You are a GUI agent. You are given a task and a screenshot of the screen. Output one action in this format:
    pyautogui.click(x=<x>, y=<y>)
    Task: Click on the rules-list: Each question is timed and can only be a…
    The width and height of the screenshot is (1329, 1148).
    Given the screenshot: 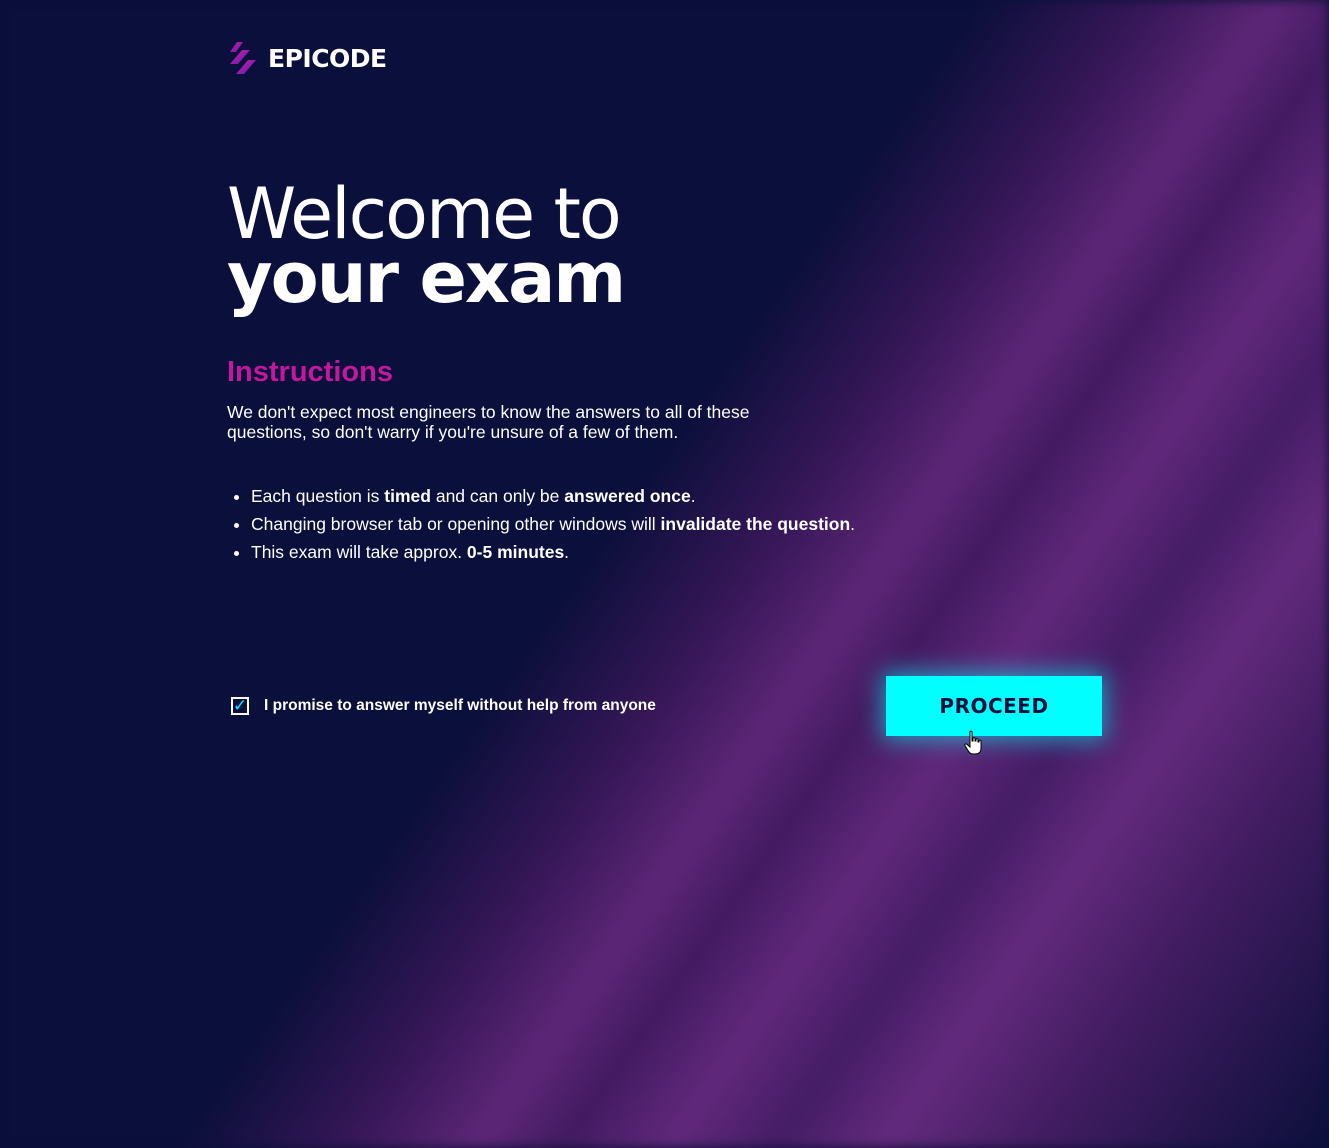 What is the action you would take?
    pyautogui.click(x=541, y=524)
    